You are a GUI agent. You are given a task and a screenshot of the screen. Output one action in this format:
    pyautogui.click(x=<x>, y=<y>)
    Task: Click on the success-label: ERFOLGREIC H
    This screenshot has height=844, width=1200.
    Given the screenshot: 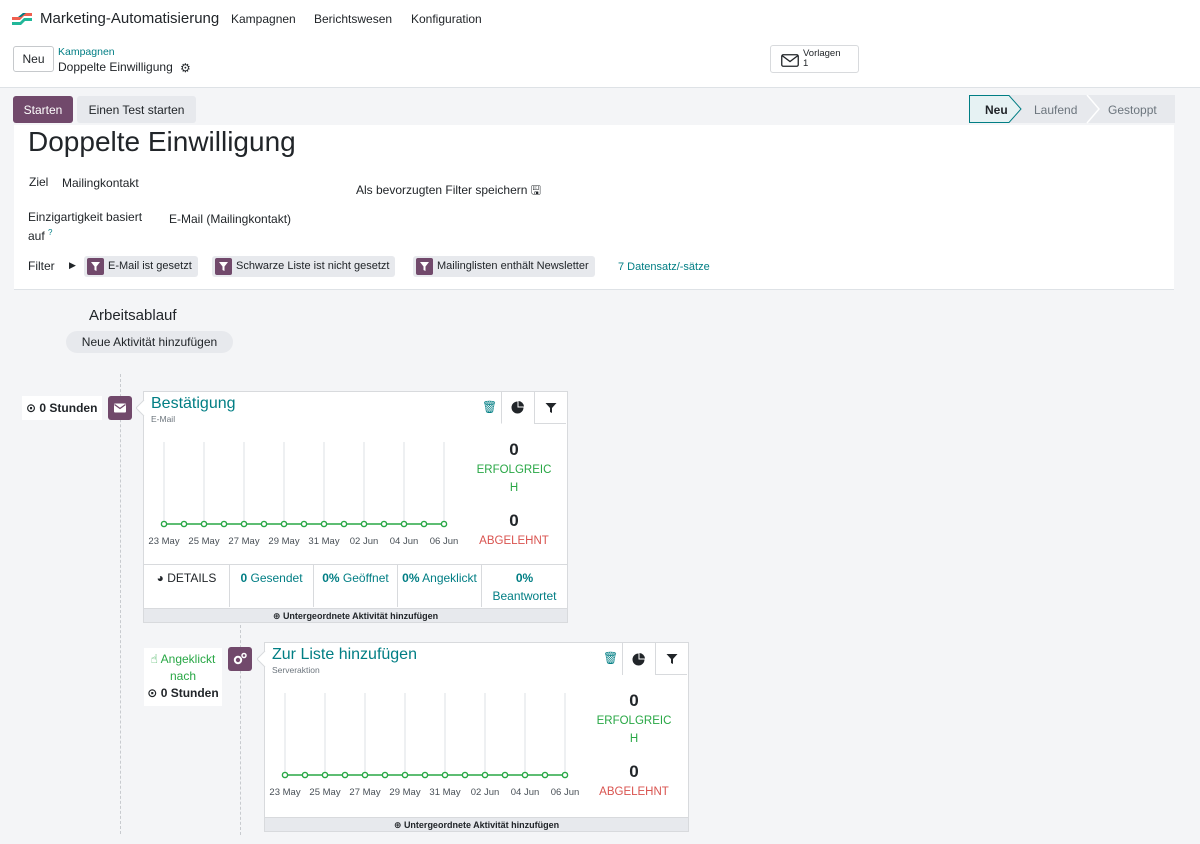 What is the action you would take?
    pyautogui.click(x=634, y=730)
    